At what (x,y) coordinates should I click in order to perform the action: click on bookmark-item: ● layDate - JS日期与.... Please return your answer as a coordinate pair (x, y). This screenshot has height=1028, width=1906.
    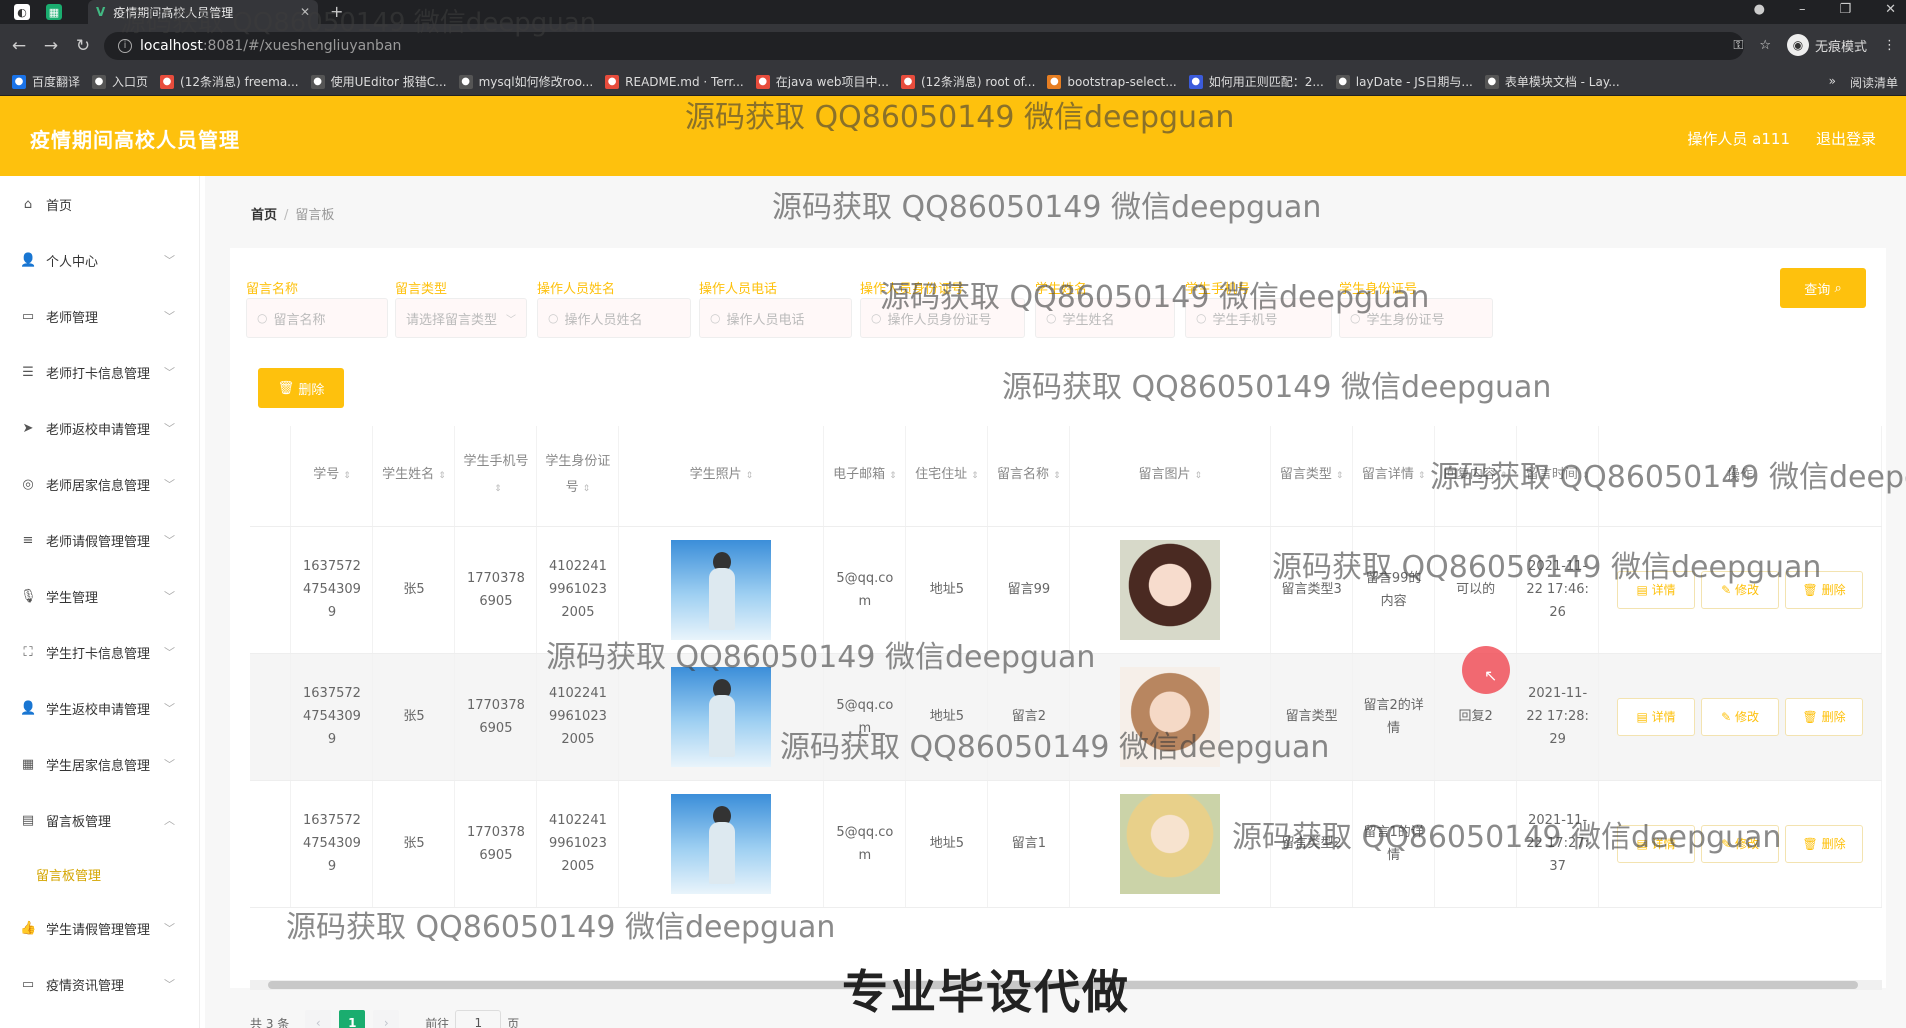
    Looking at the image, I should click on (1404, 81).